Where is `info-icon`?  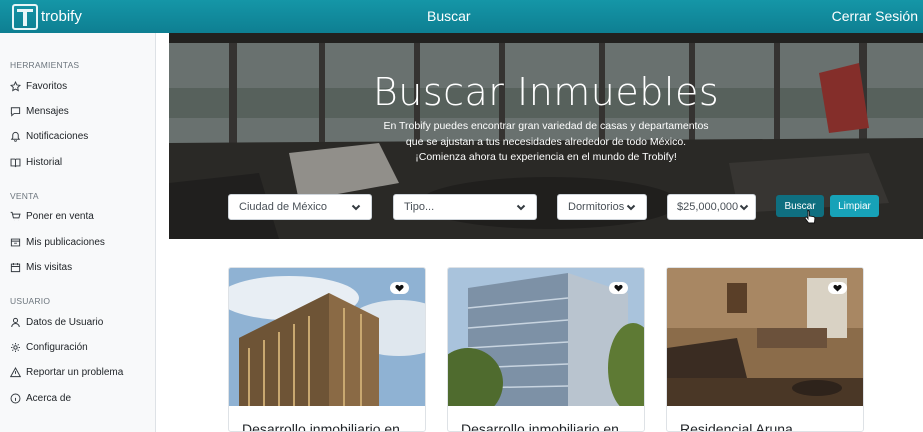
info-icon is located at coordinates (15, 398).